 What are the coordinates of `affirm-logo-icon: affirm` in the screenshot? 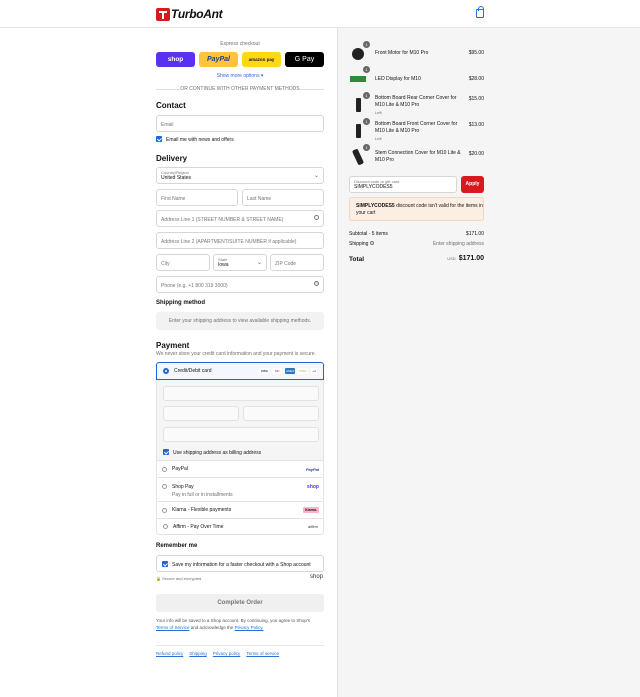 It's located at (313, 526).